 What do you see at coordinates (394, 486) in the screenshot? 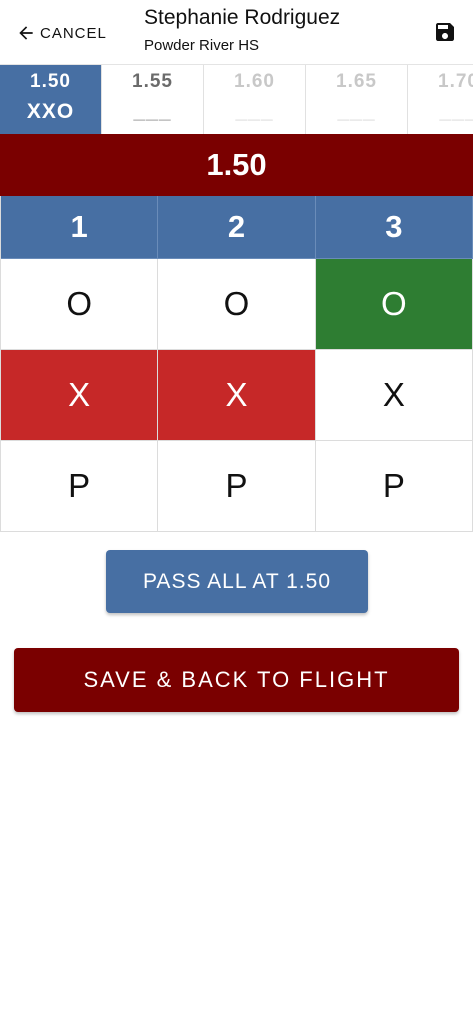
I see `attempt-3-p-button: P` at bounding box center [394, 486].